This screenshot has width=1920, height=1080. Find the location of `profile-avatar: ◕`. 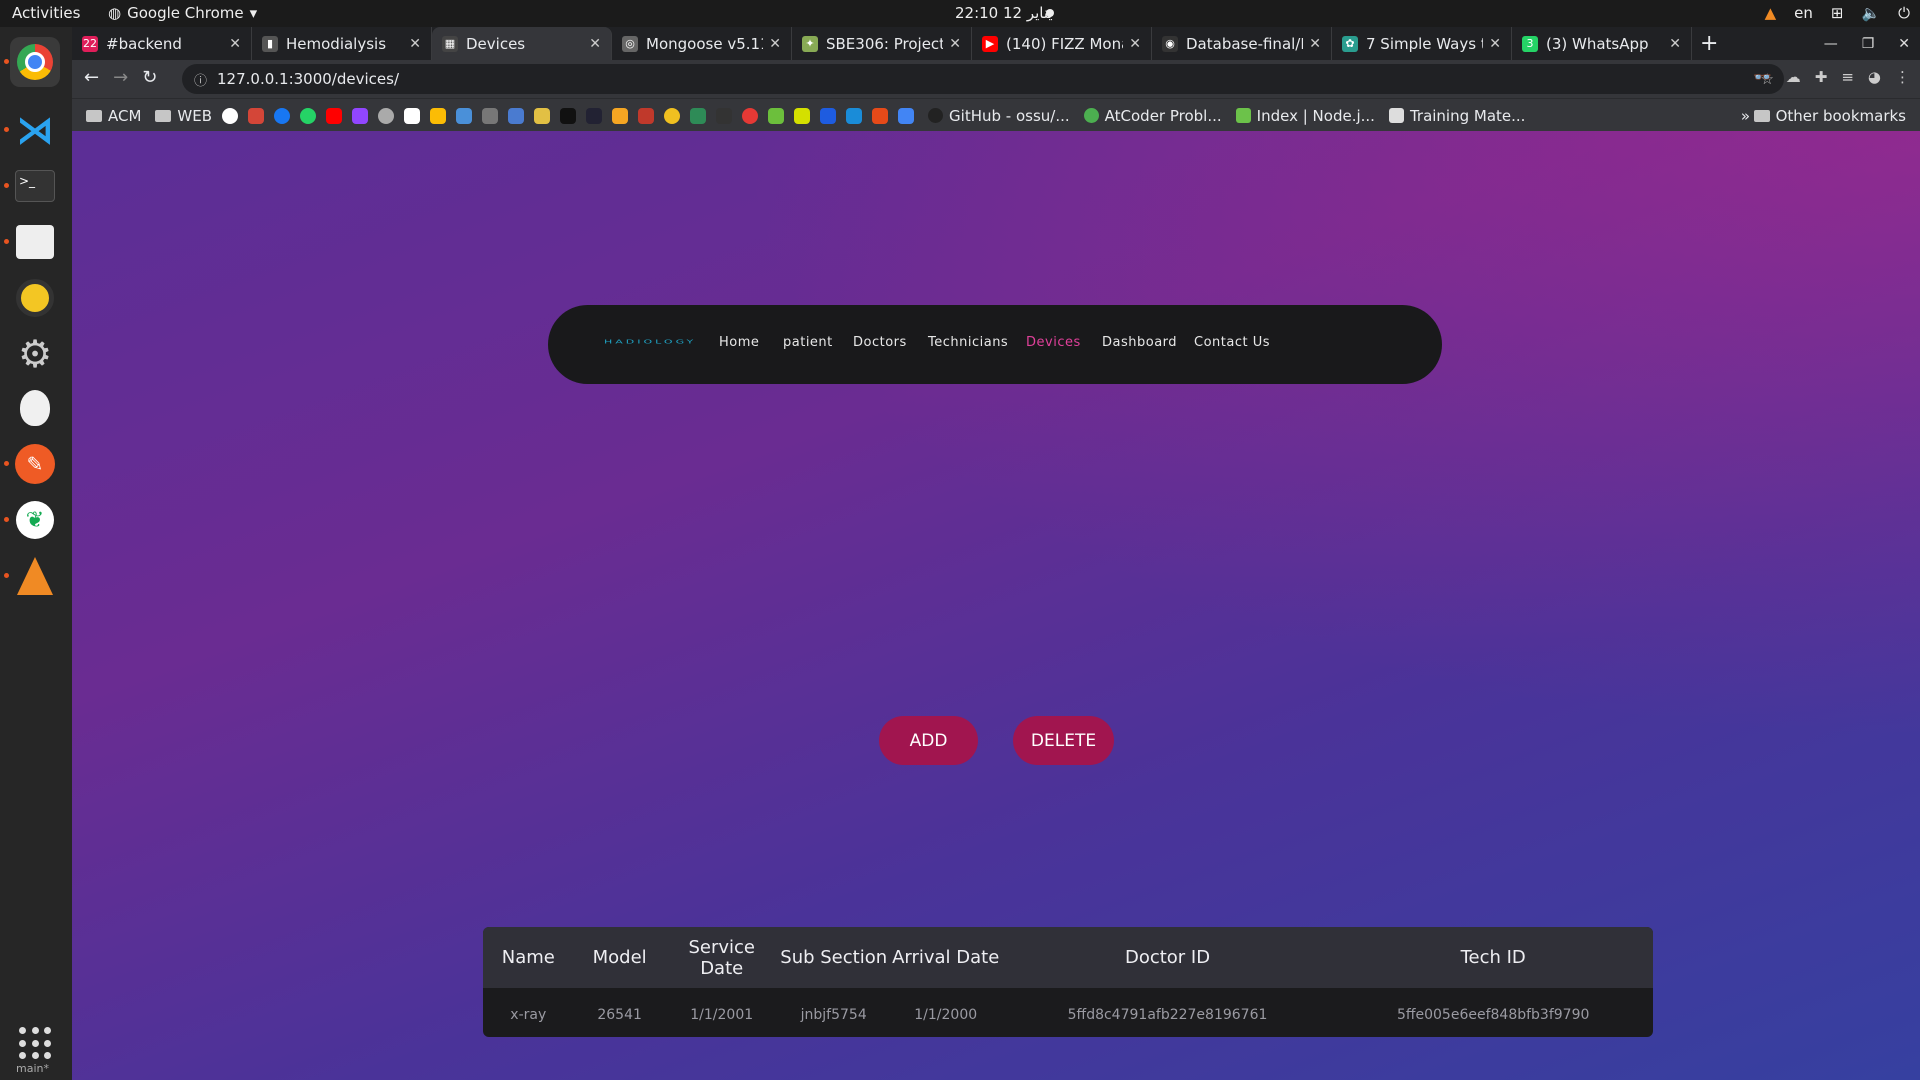

profile-avatar: ◕ is located at coordinates (1874, 77).